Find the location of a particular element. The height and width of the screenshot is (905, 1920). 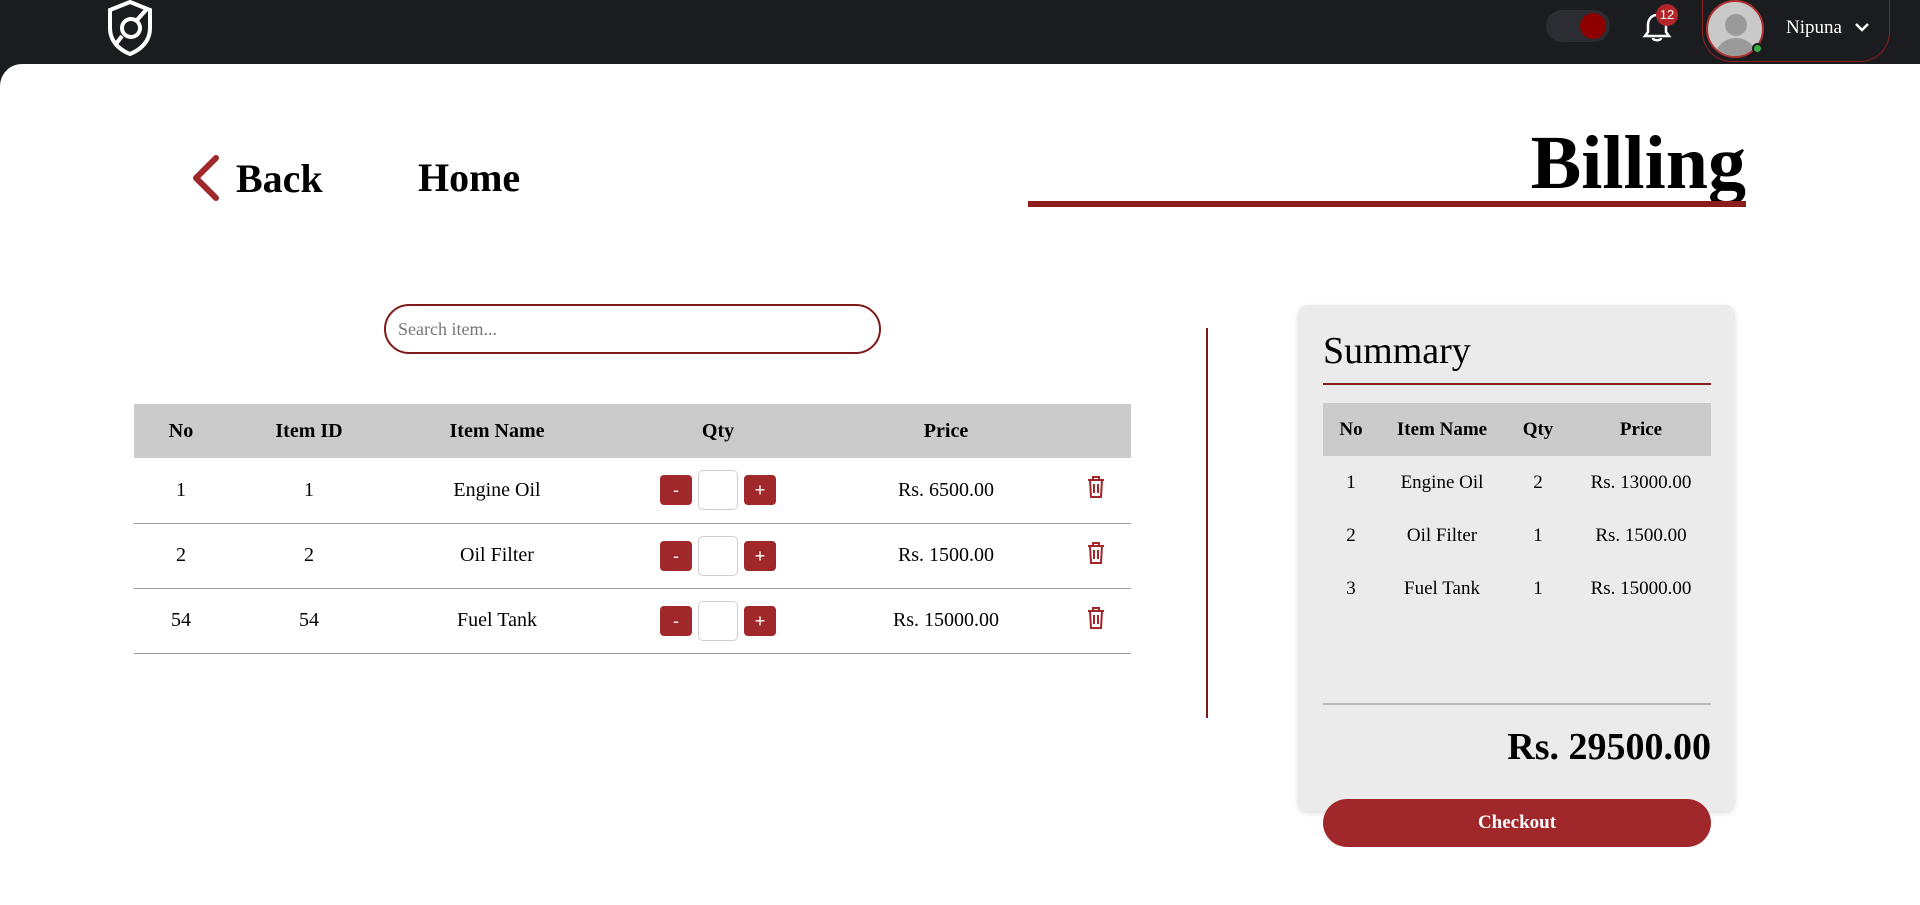

back-button: Back is located at coordinates (255, 178).